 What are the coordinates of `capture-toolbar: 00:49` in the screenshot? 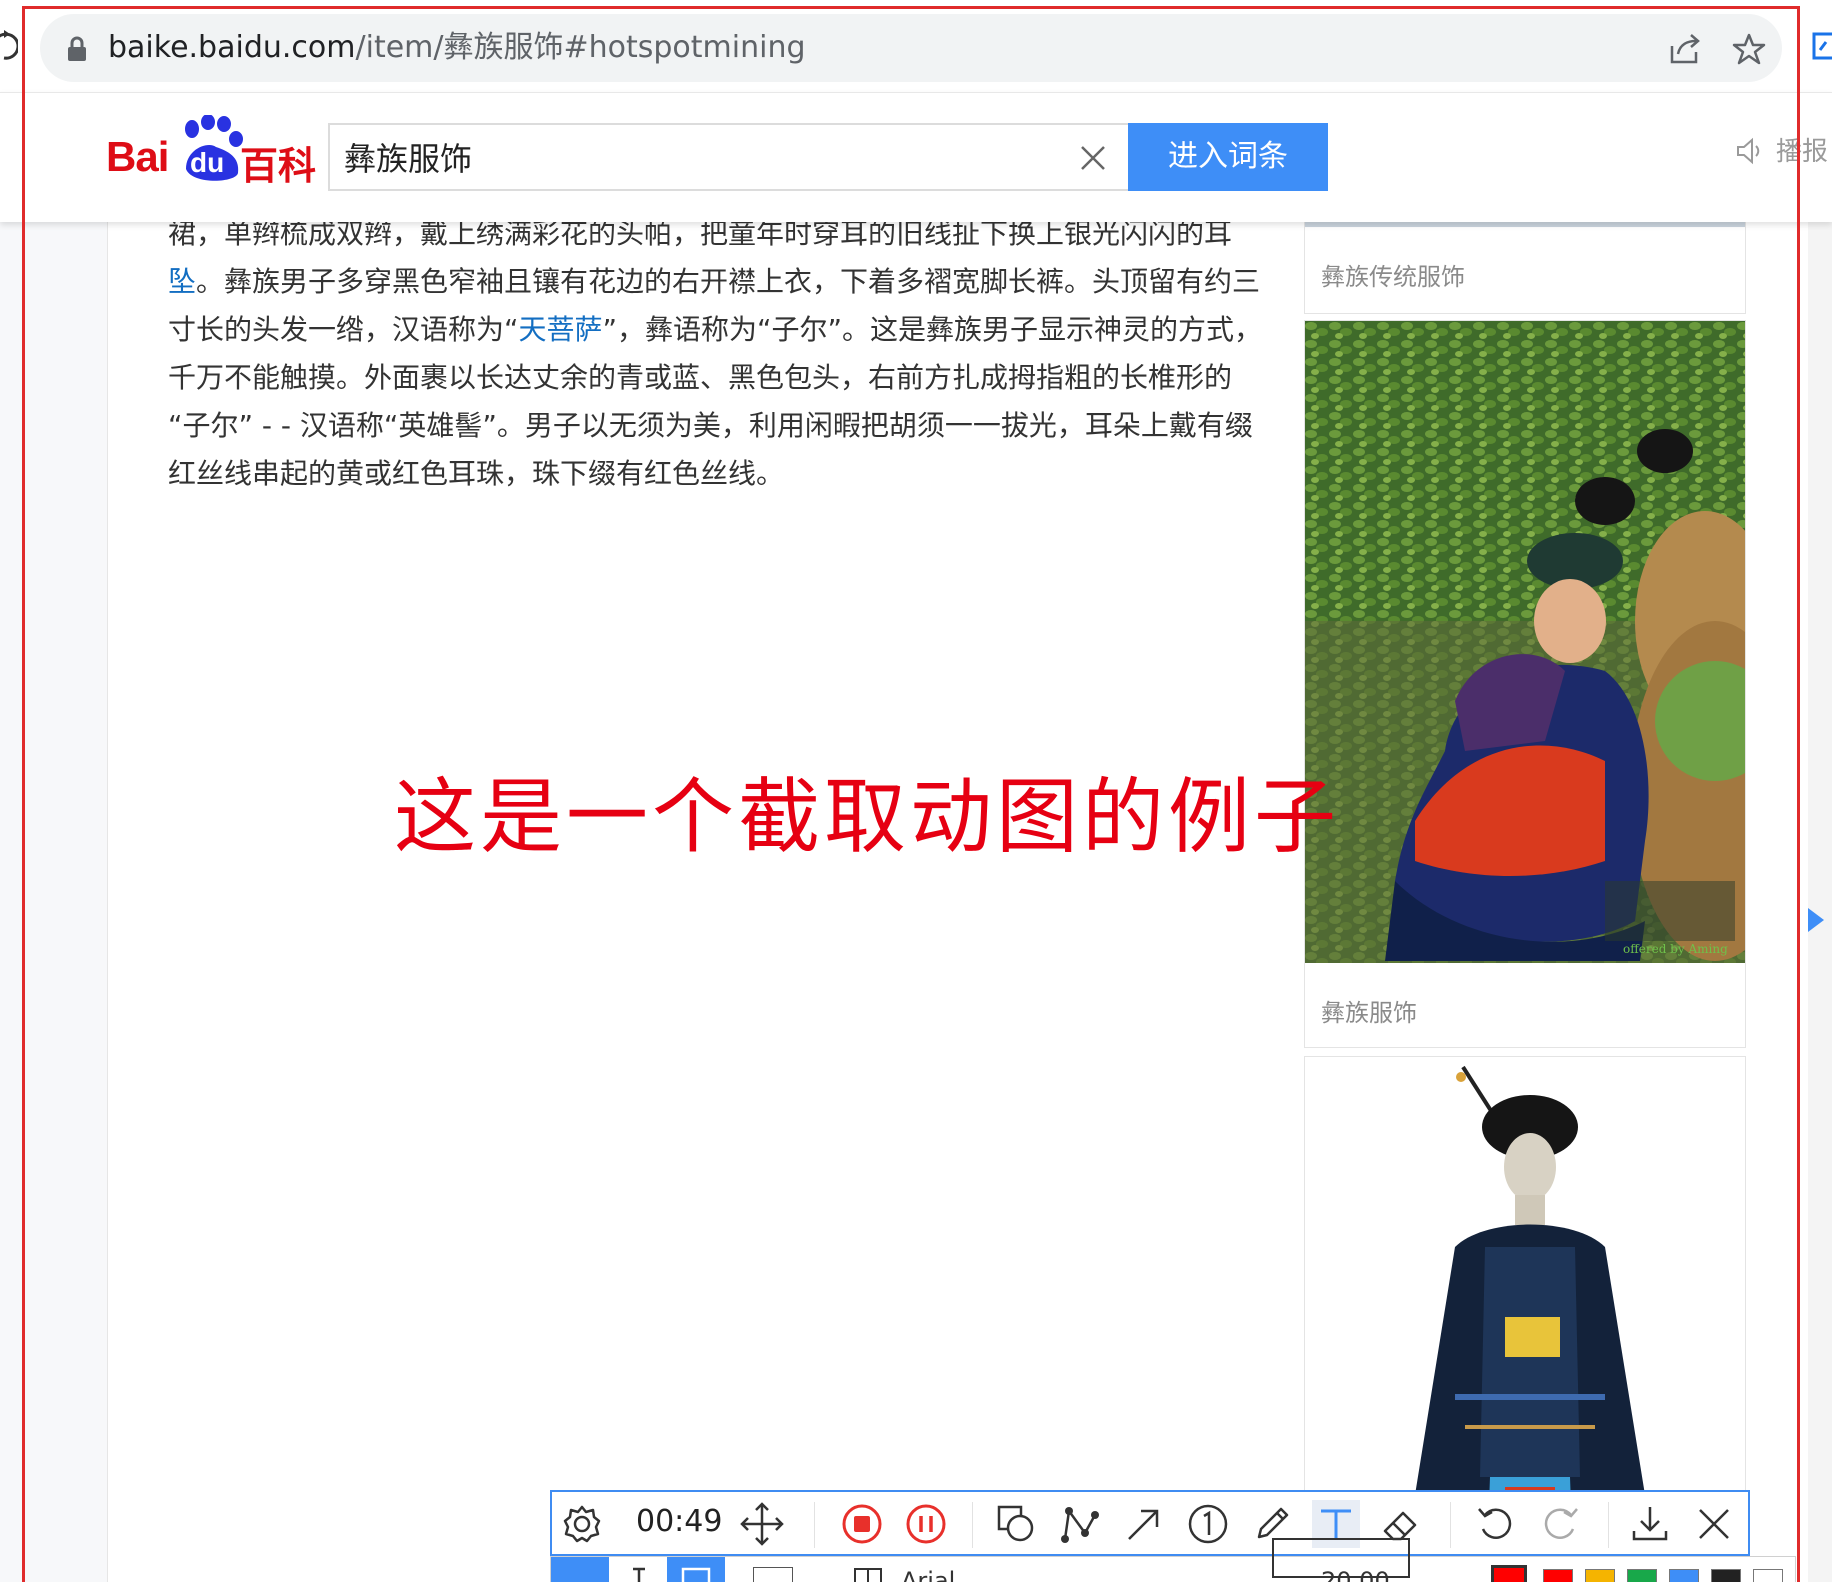 It's located at (1150, 1523).